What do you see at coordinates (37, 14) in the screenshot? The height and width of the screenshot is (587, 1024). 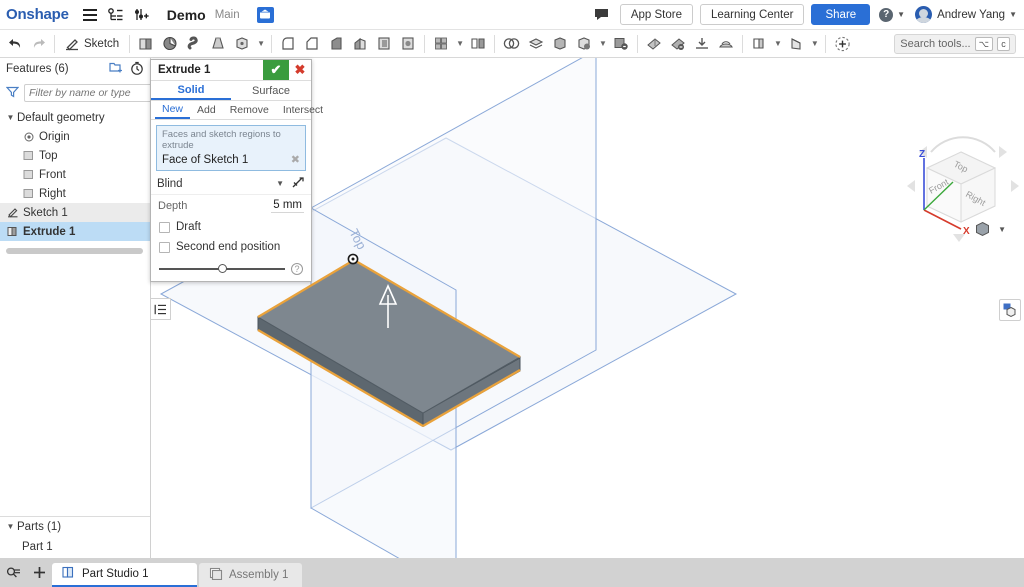 I see `onshape-logo: Onshape` at bounding box center [37, 14].